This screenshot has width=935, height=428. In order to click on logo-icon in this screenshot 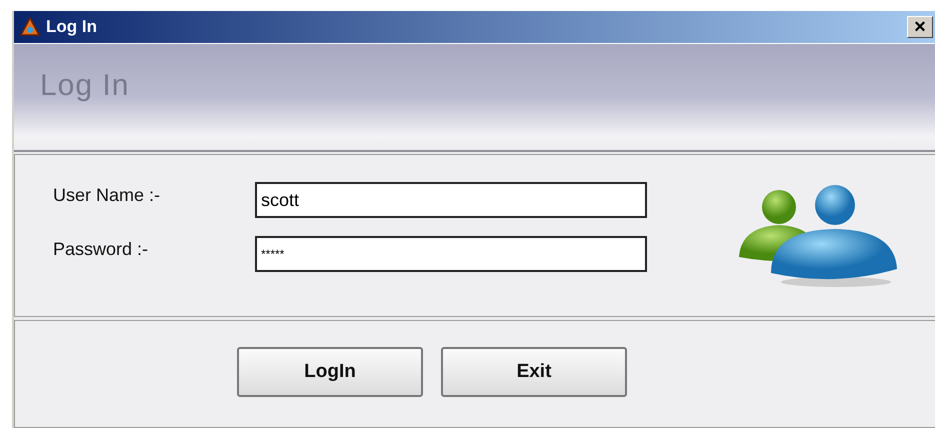, I will do `click(30, 27)`.